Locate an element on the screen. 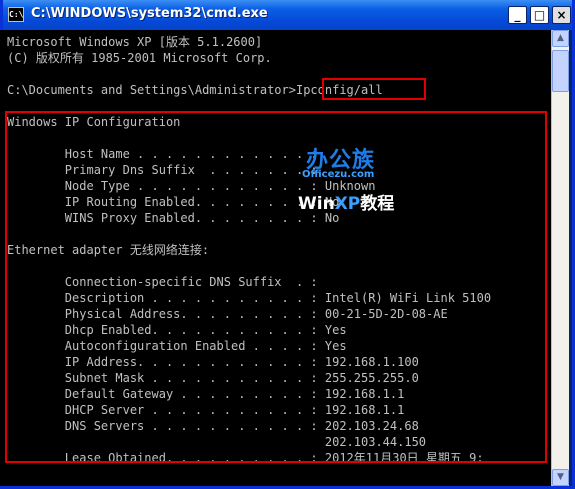 The image size is (575, 489). watermark-sub-prefix: Win is located at coordinates (316, 204).